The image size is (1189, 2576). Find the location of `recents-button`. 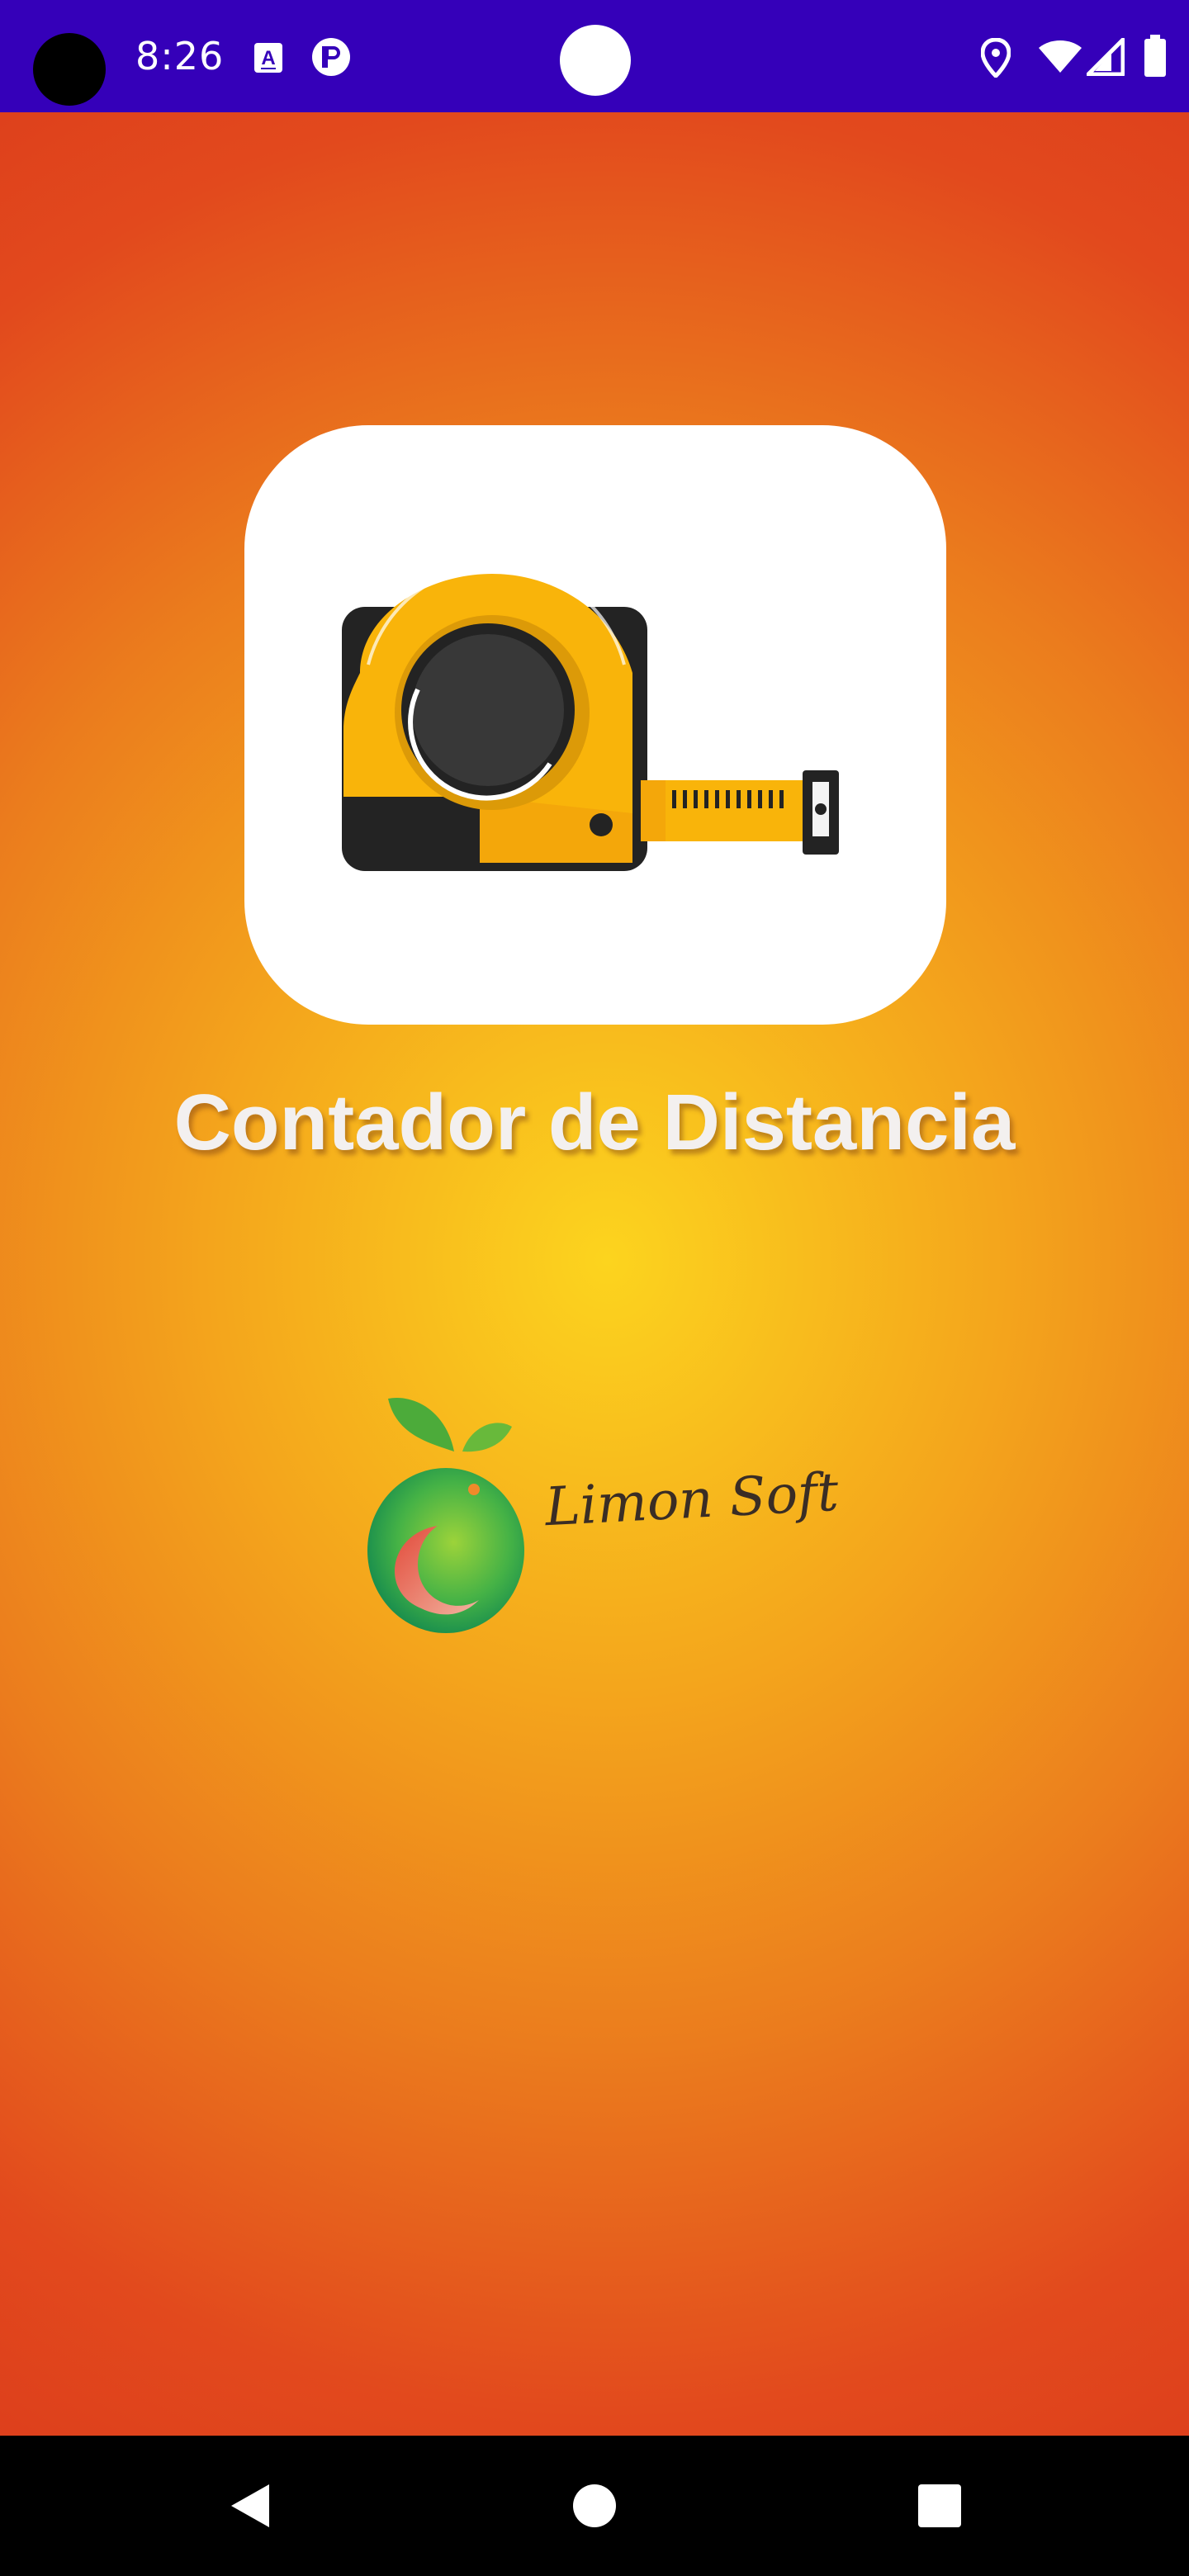

recents-button is located at coordinates (940, 2506).